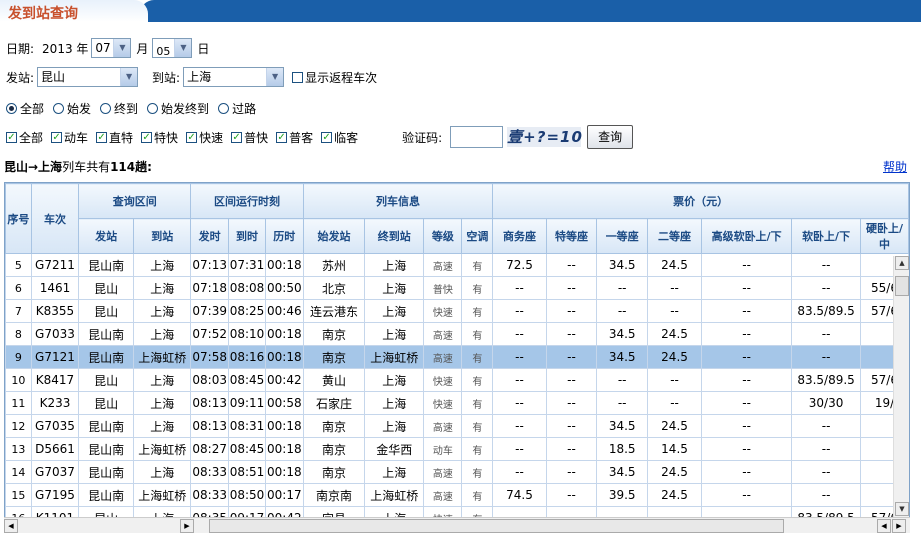 The image size is (921, 543). What do you see at coordinates (477, 137) in the screenshot?
I see `captcha-input` at bounding box center [477, 137].